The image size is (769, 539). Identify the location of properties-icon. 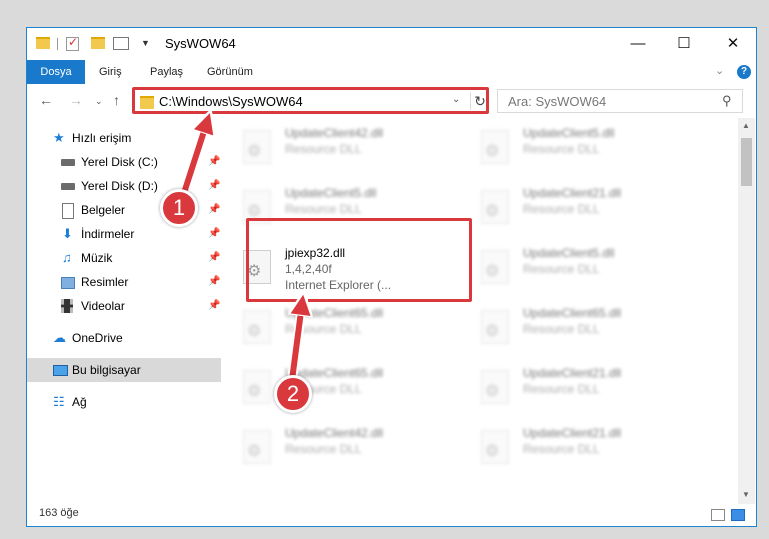
(121, 43).